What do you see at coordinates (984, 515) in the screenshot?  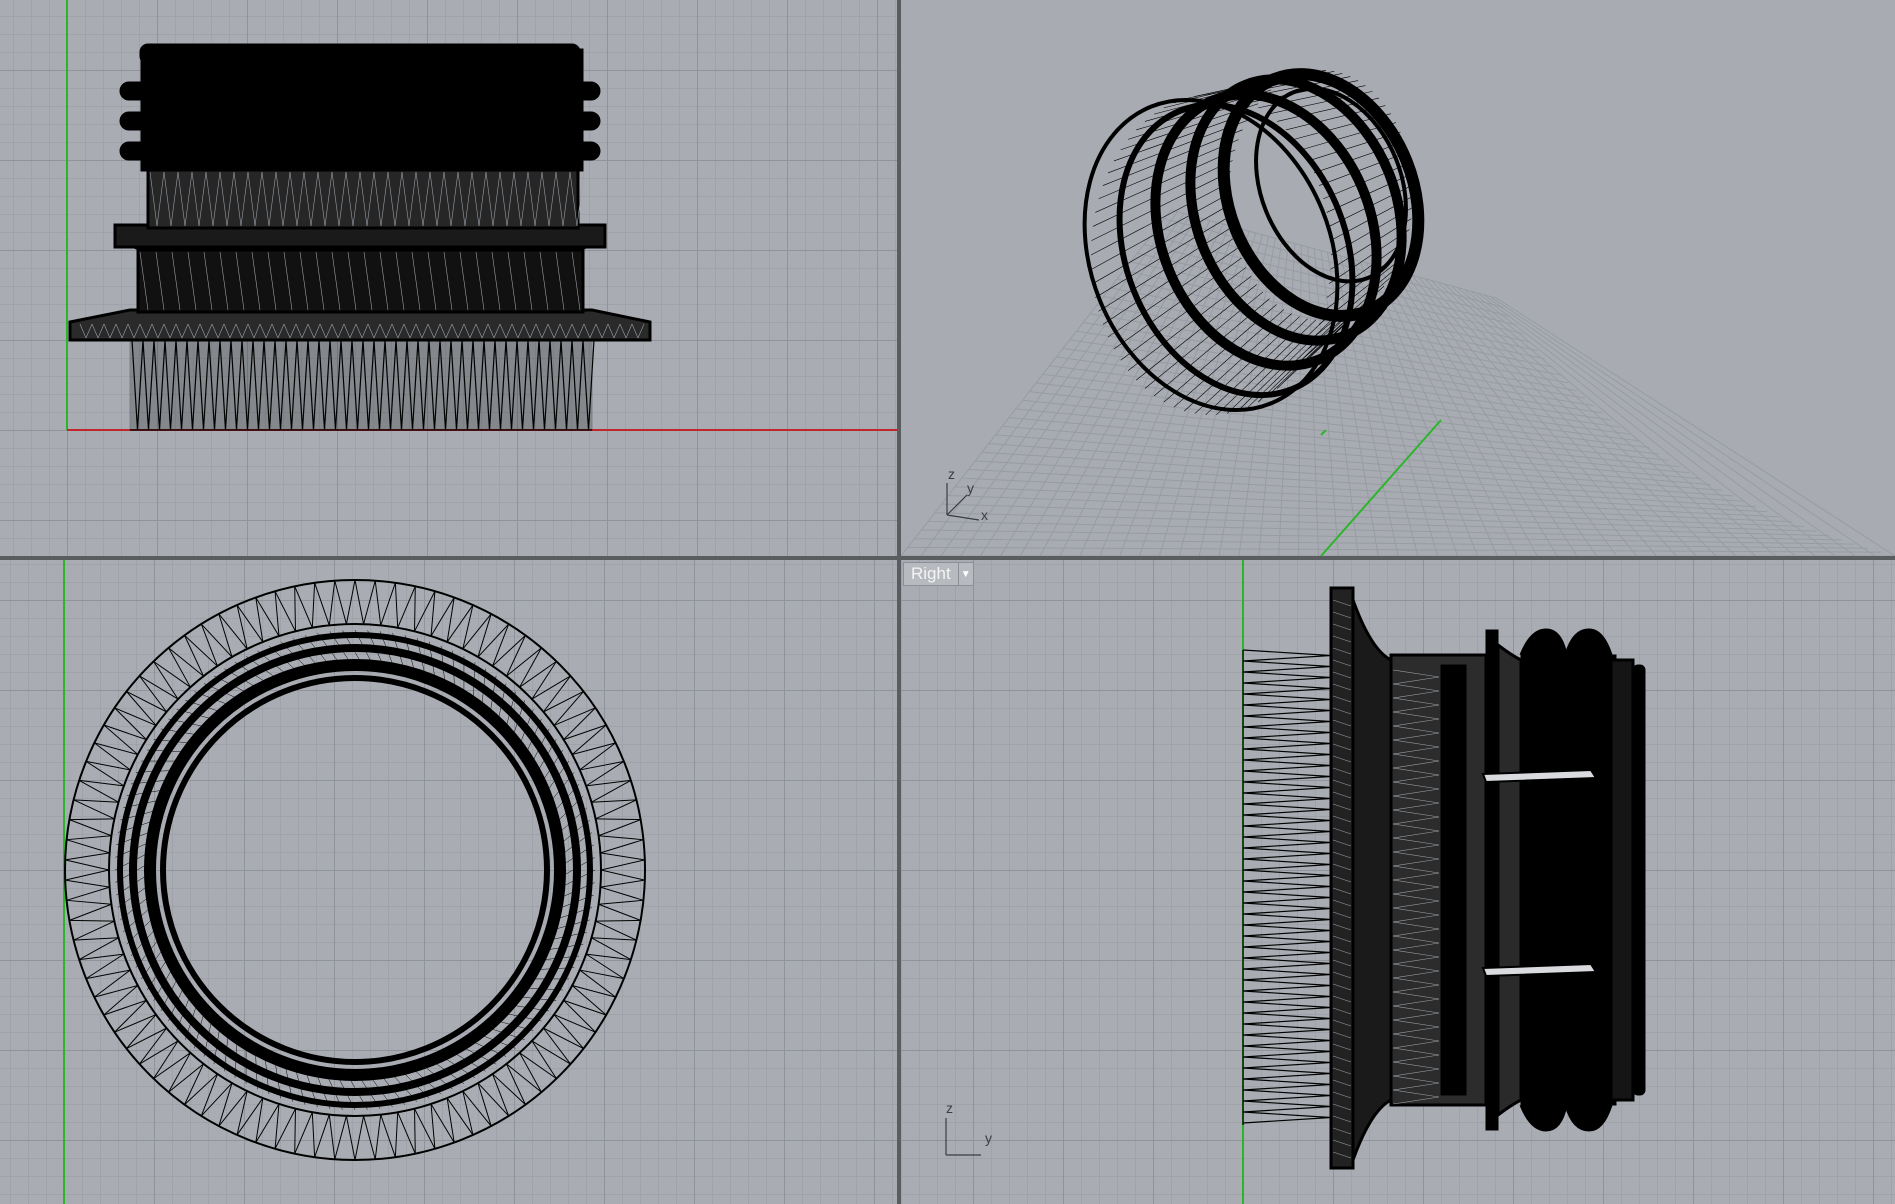 I see `x-axis-label: x` at bounding box center [984, 515].